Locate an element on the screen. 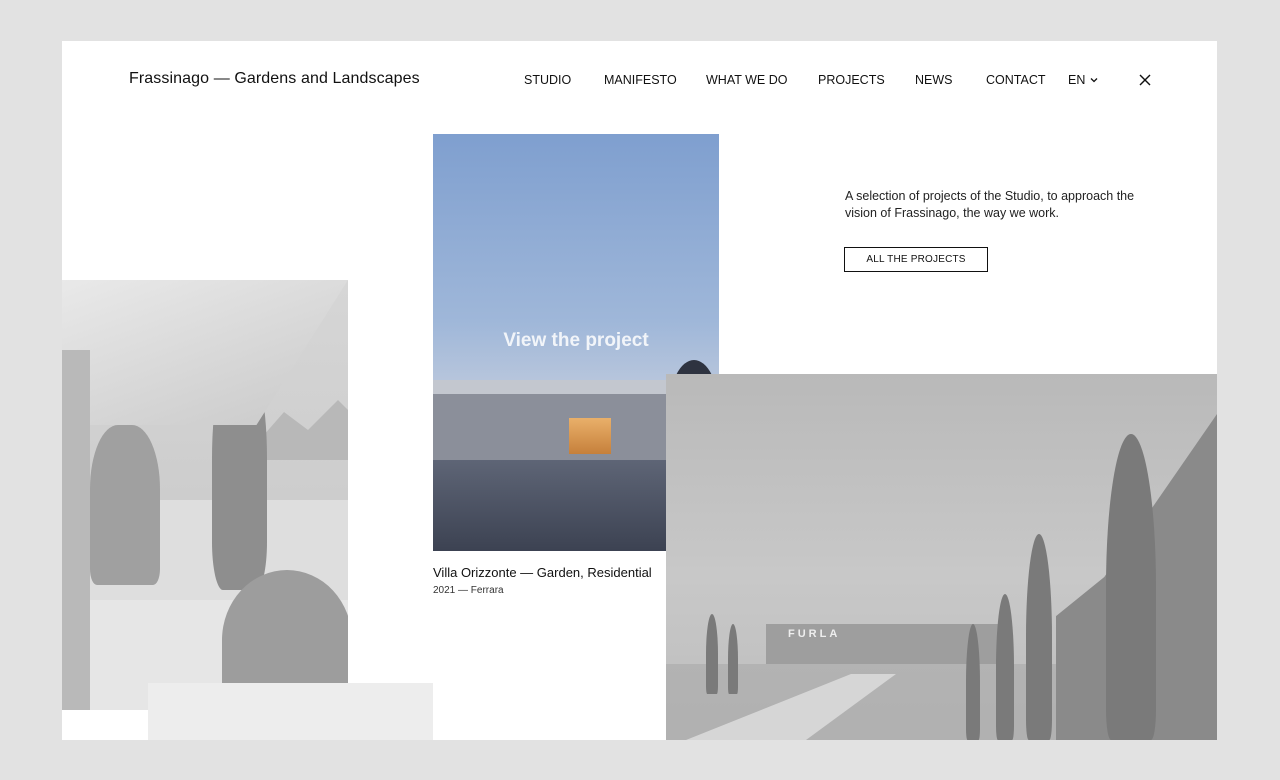  building-sign: FURLA is located at coordinates (814, 634).